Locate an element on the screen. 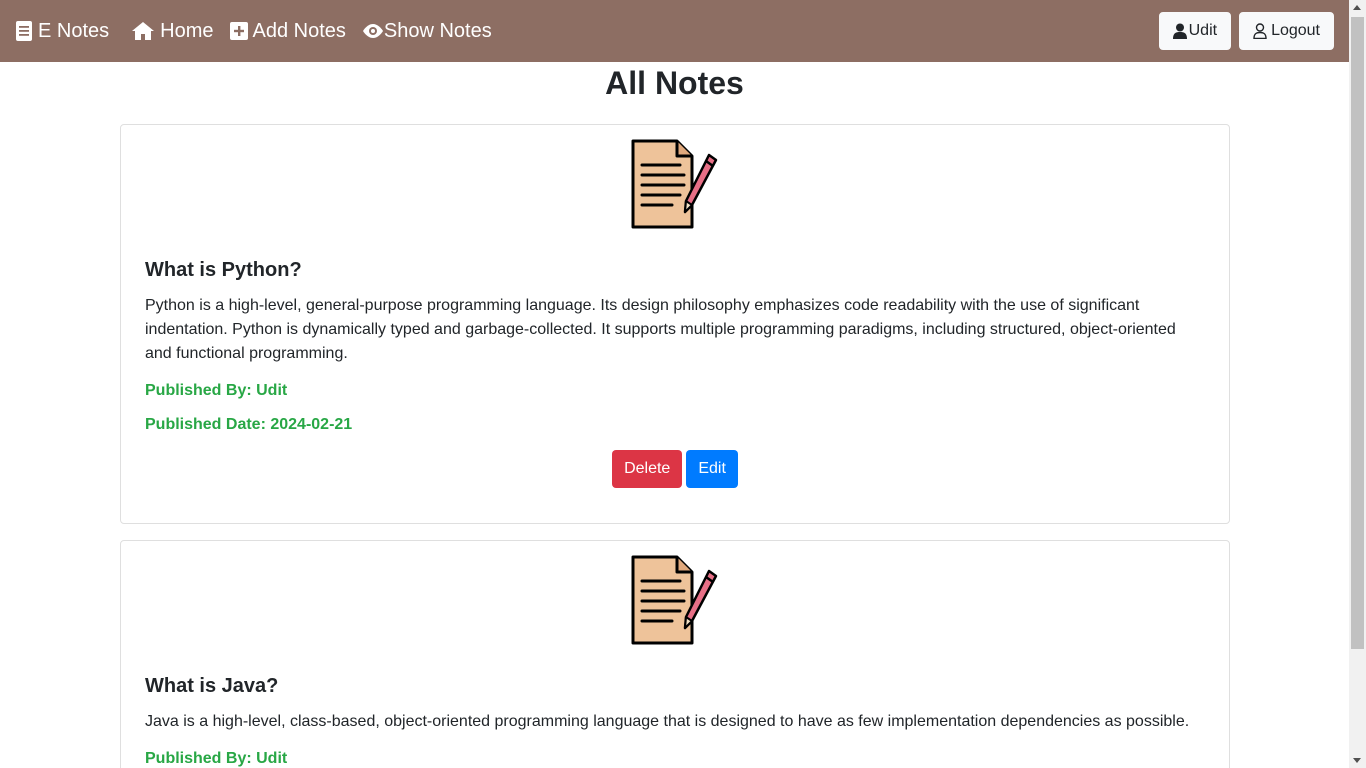  plus-square-icon is located at coordinates (238, 31).